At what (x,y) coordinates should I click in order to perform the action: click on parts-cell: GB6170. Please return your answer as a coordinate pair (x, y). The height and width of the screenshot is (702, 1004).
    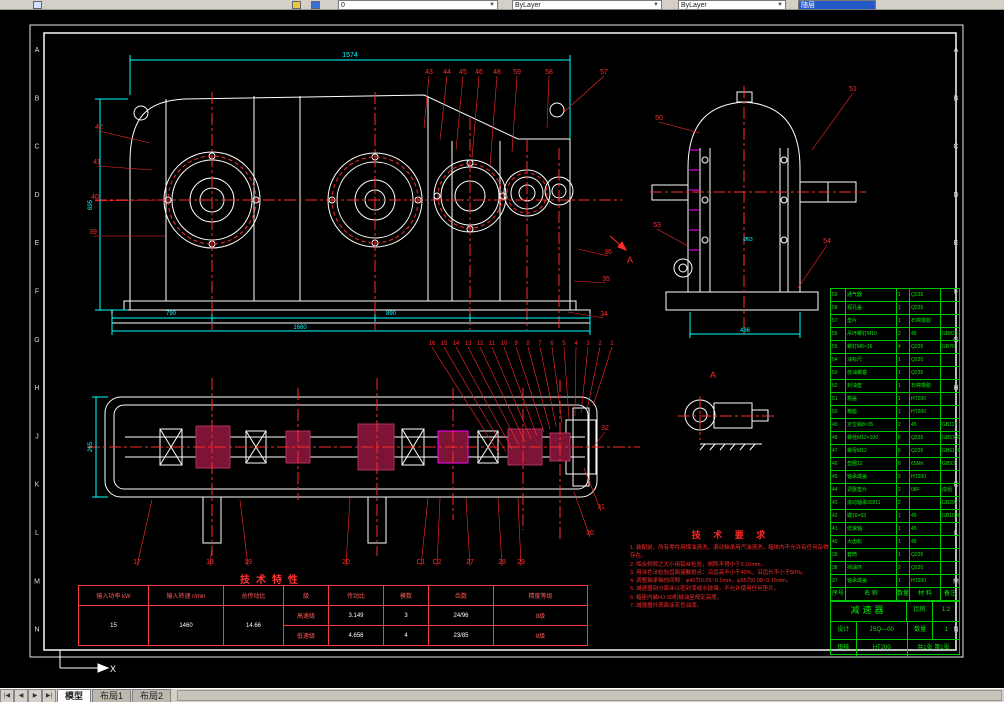
    Looking at the image, I should click on (950, 451).